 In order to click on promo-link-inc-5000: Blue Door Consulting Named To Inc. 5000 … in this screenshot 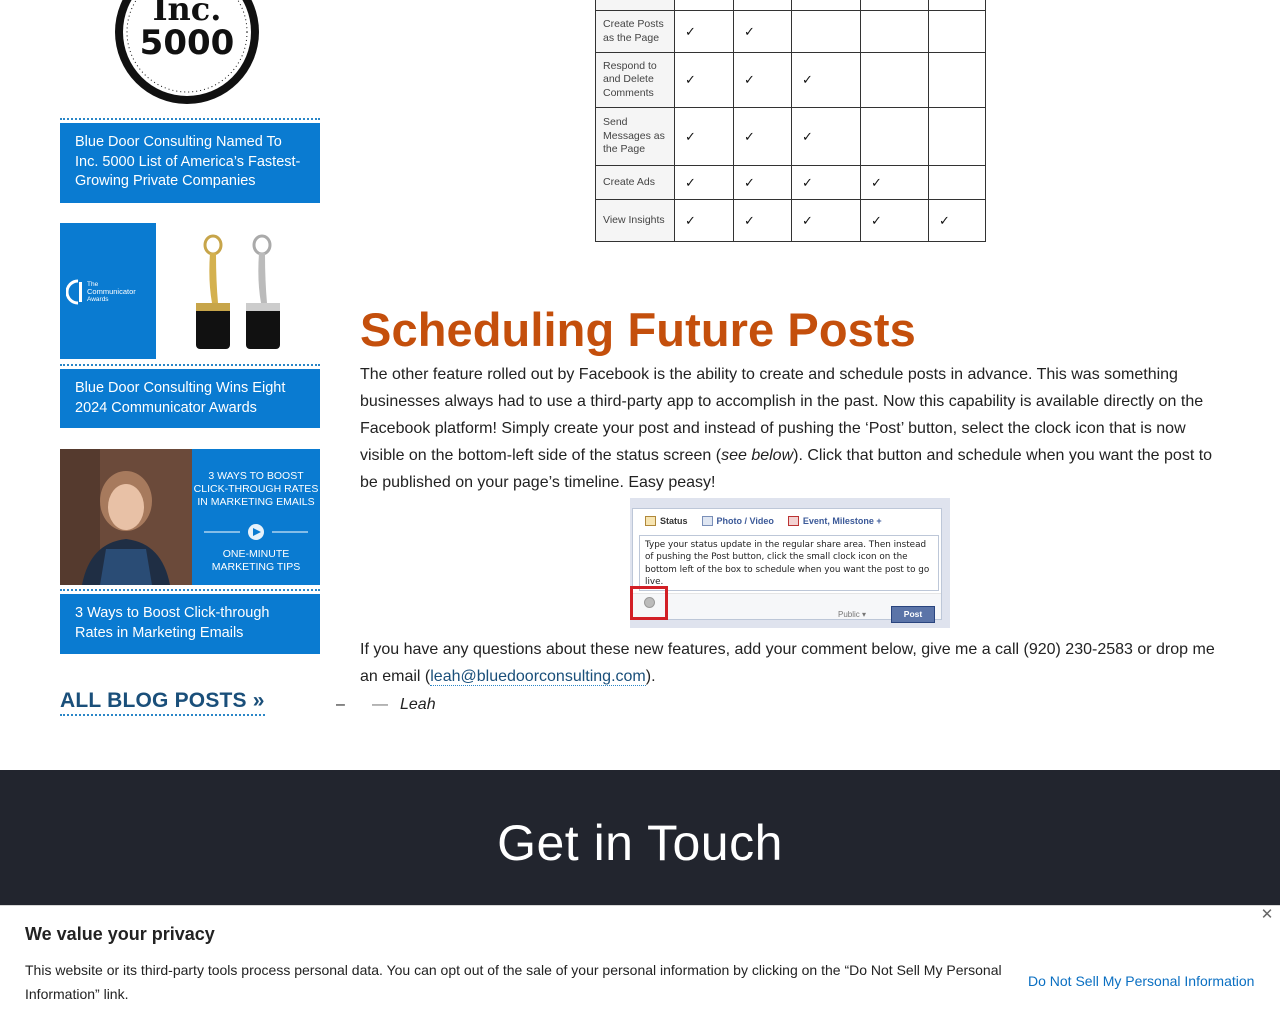, I will do `click(190, 163)`.